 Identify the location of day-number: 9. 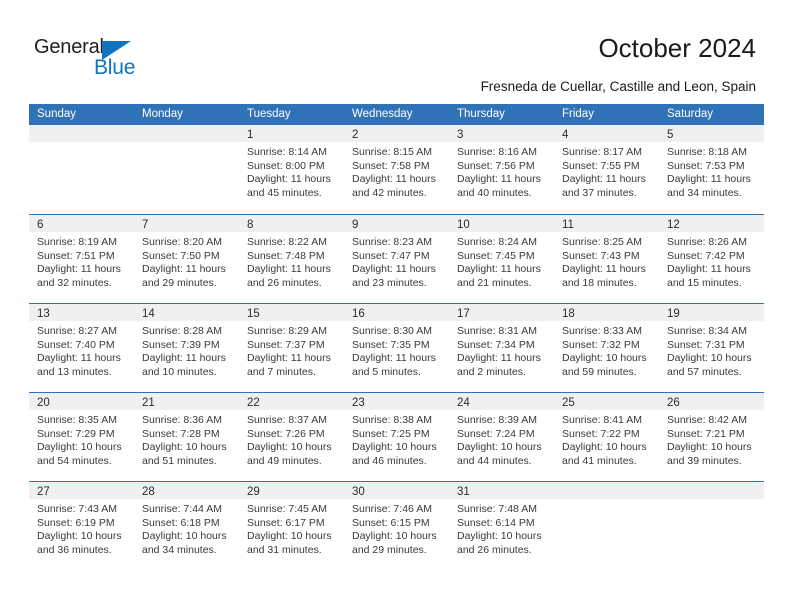
(355, 225).